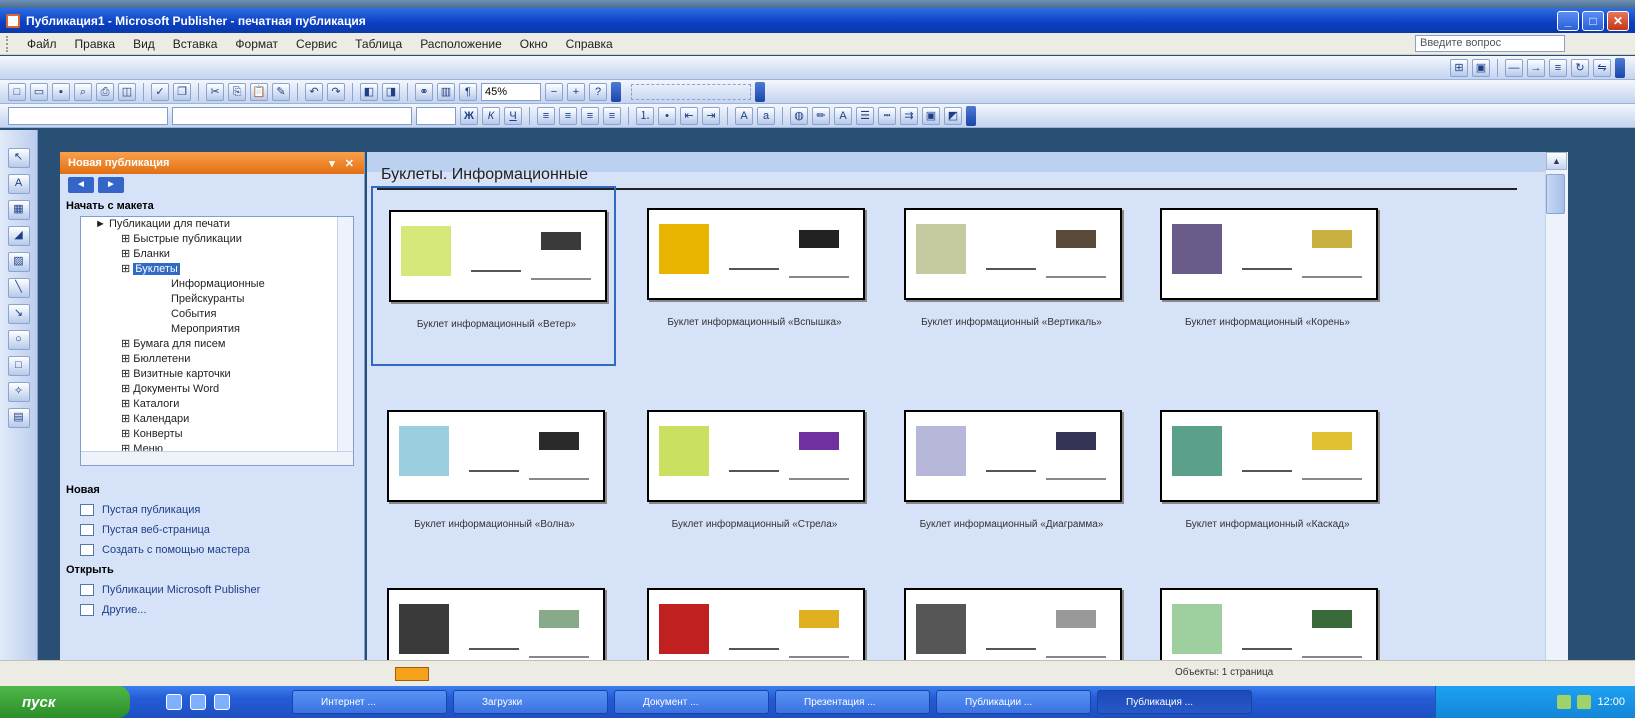 The image size is (1635, 718). I want to click on menu-item: Таблица, so click(378, 44).